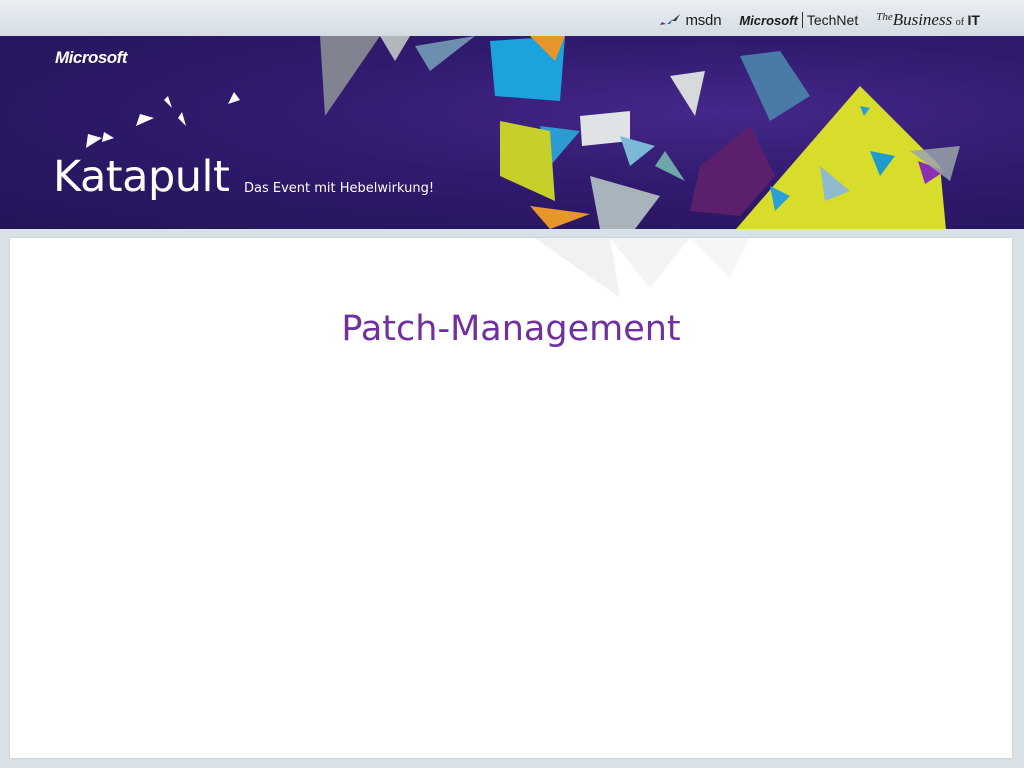 The image size is (1024, 768). Describe the element at coordinates (960, 22) in the screenshot. I see `business-of-text: of` at that location.